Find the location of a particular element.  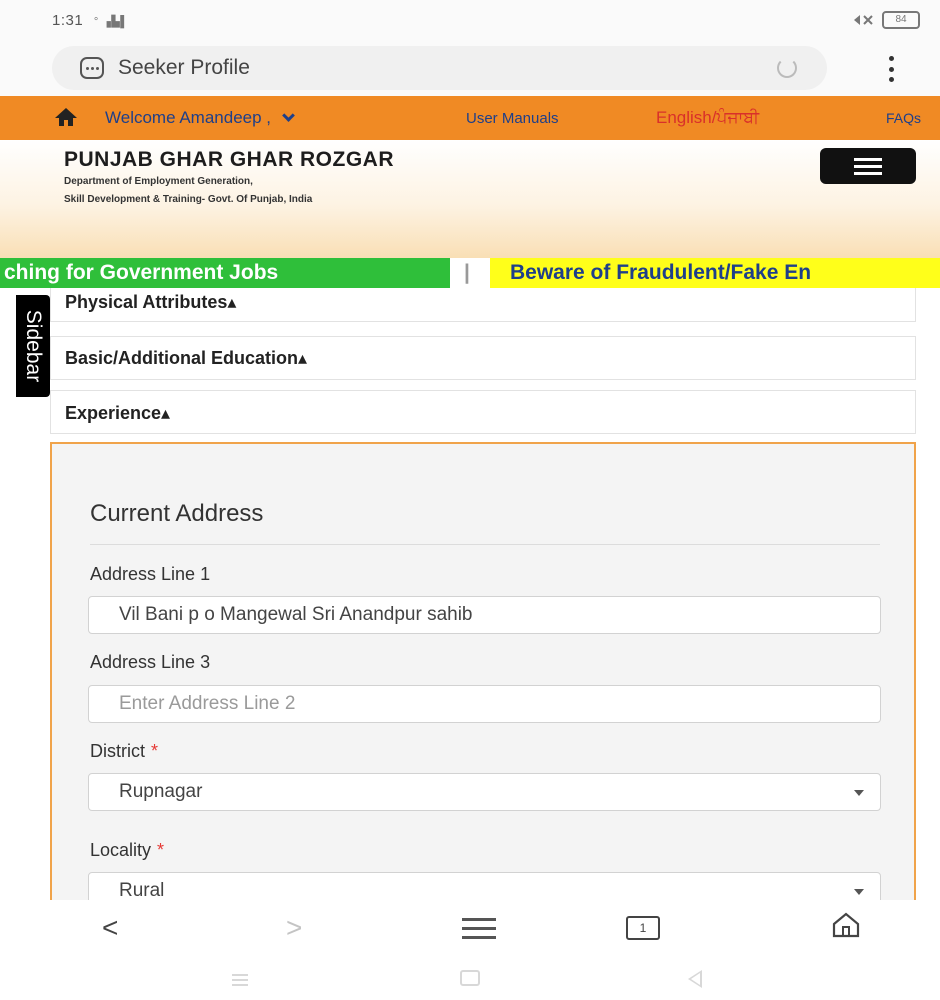

page-title: Seeker Profile is located at coordinates (184, 67).